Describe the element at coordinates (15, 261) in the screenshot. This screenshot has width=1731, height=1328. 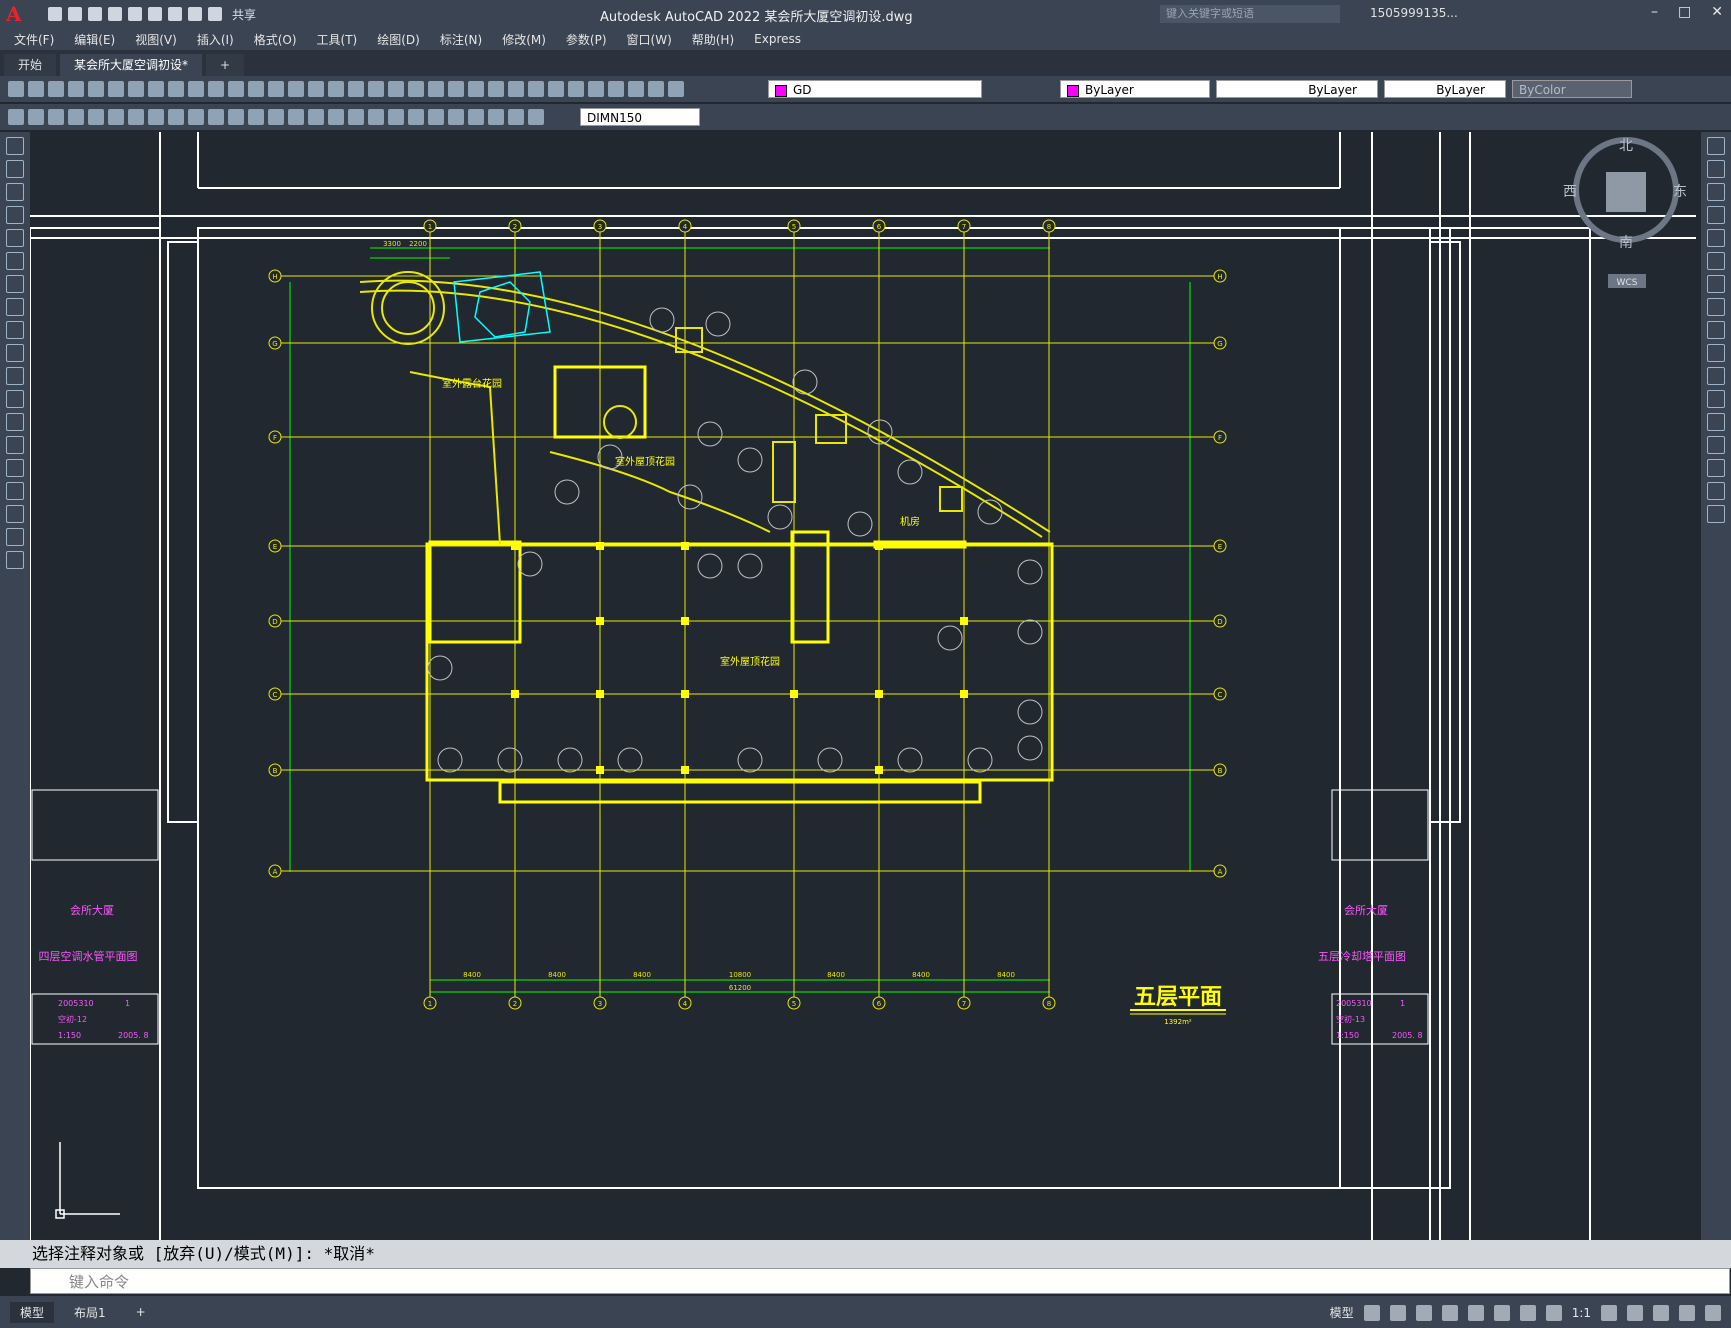
I see `arc-tool-icon` at that location.